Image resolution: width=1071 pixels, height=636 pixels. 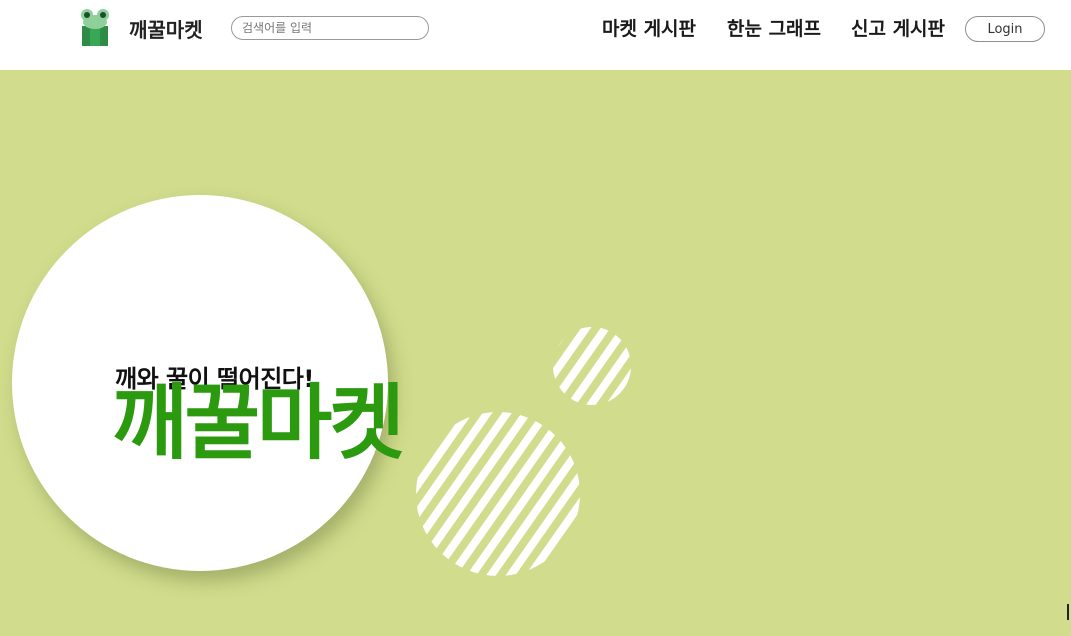 What do you see at coordinates (330, 28) in the screenshot?
I see `search-input` at bounding box center [330, 28].